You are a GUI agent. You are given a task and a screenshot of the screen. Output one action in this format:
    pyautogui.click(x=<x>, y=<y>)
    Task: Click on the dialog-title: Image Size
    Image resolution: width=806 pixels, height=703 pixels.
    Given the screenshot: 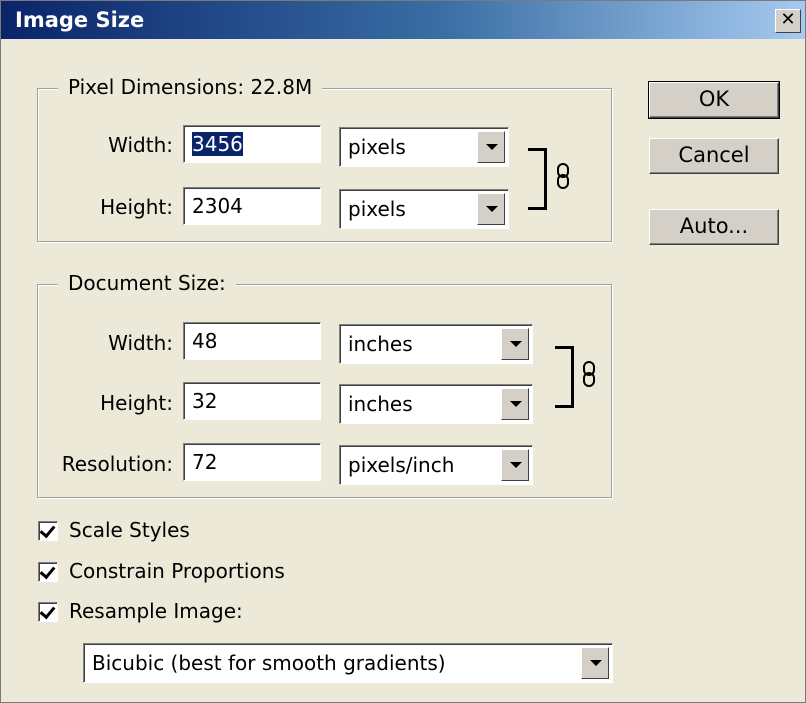 What is the action you would take?
    pyautogui.click(x=80, y=20)
    